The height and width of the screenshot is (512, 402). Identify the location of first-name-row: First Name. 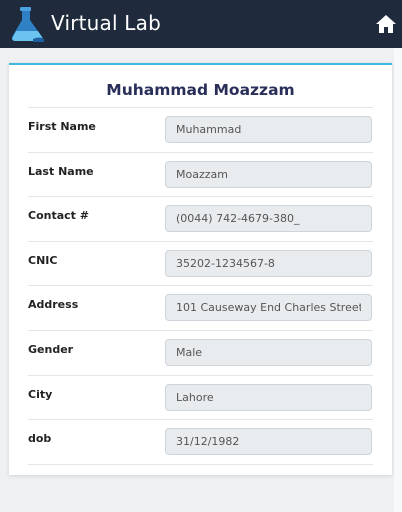
(200, 130).